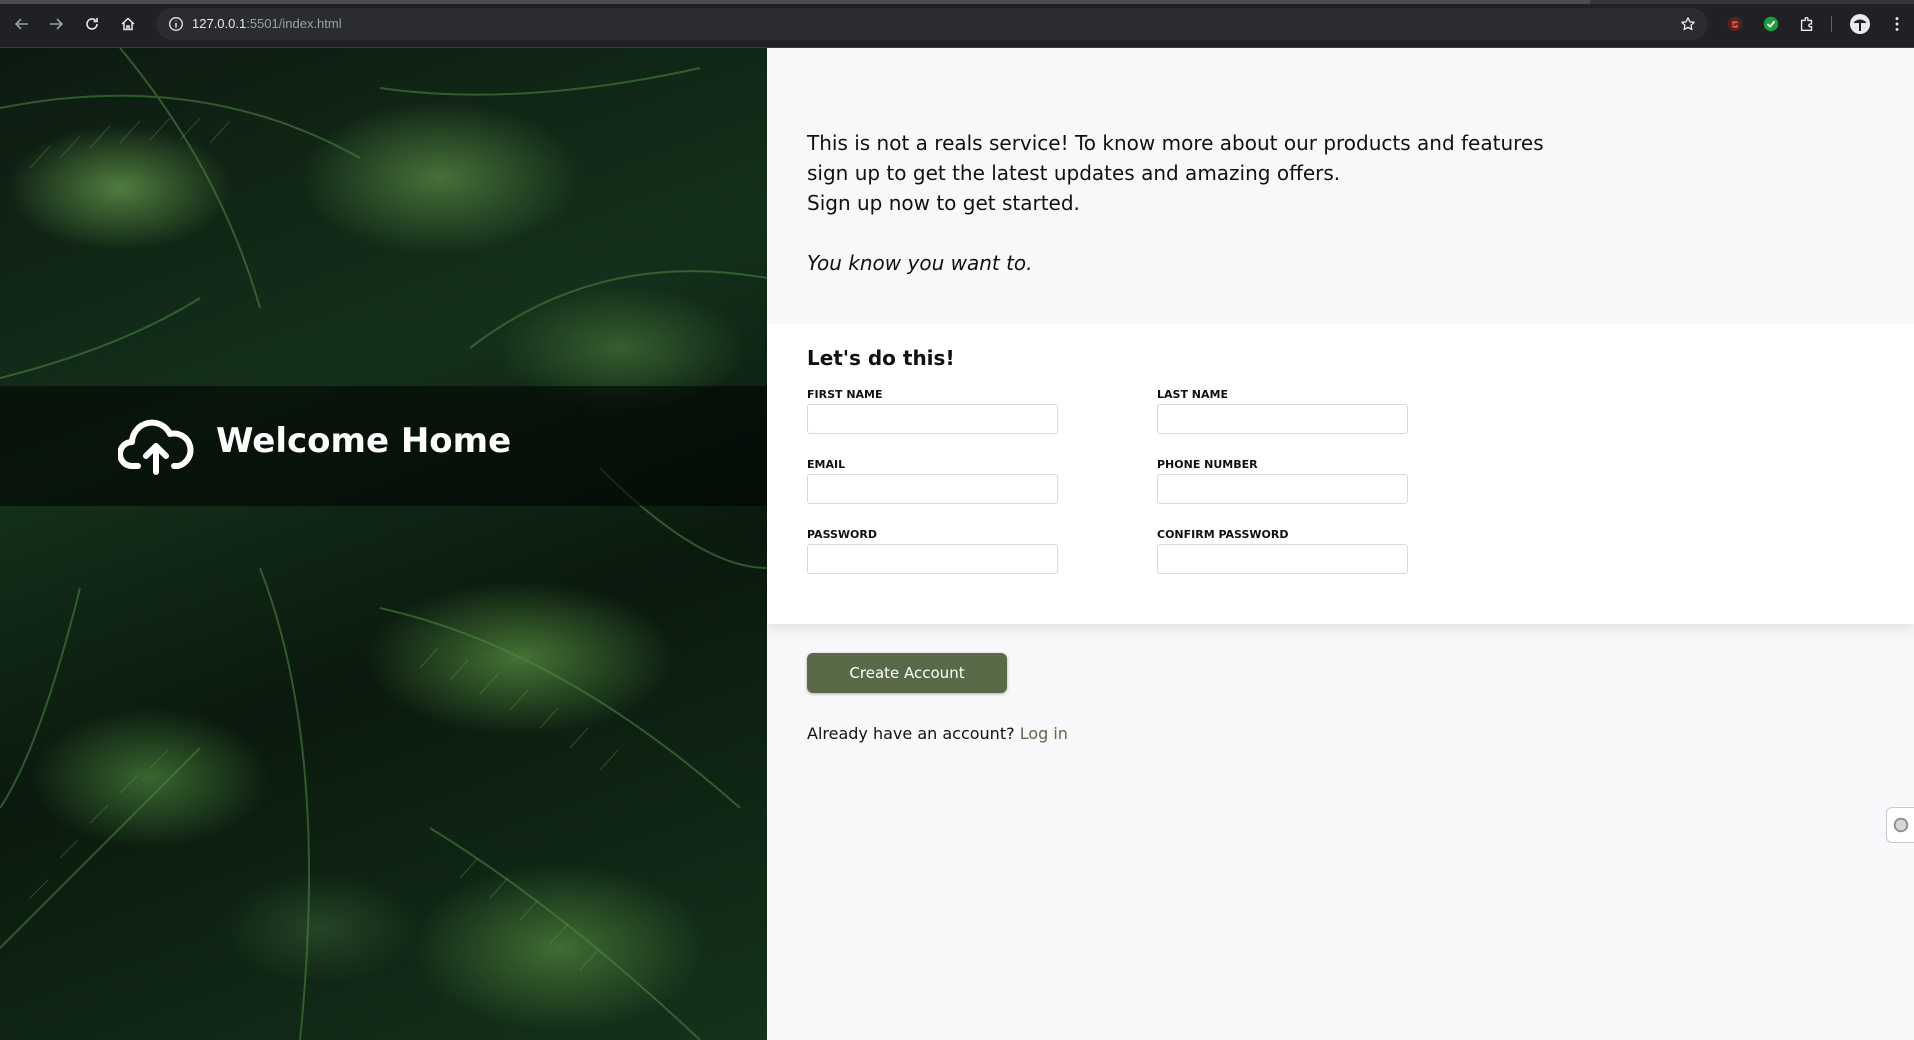  What do you see at coordinates (156, 447) in the screenshot?
I see `cloud-upload-icon` at bounding box center [156, 447].